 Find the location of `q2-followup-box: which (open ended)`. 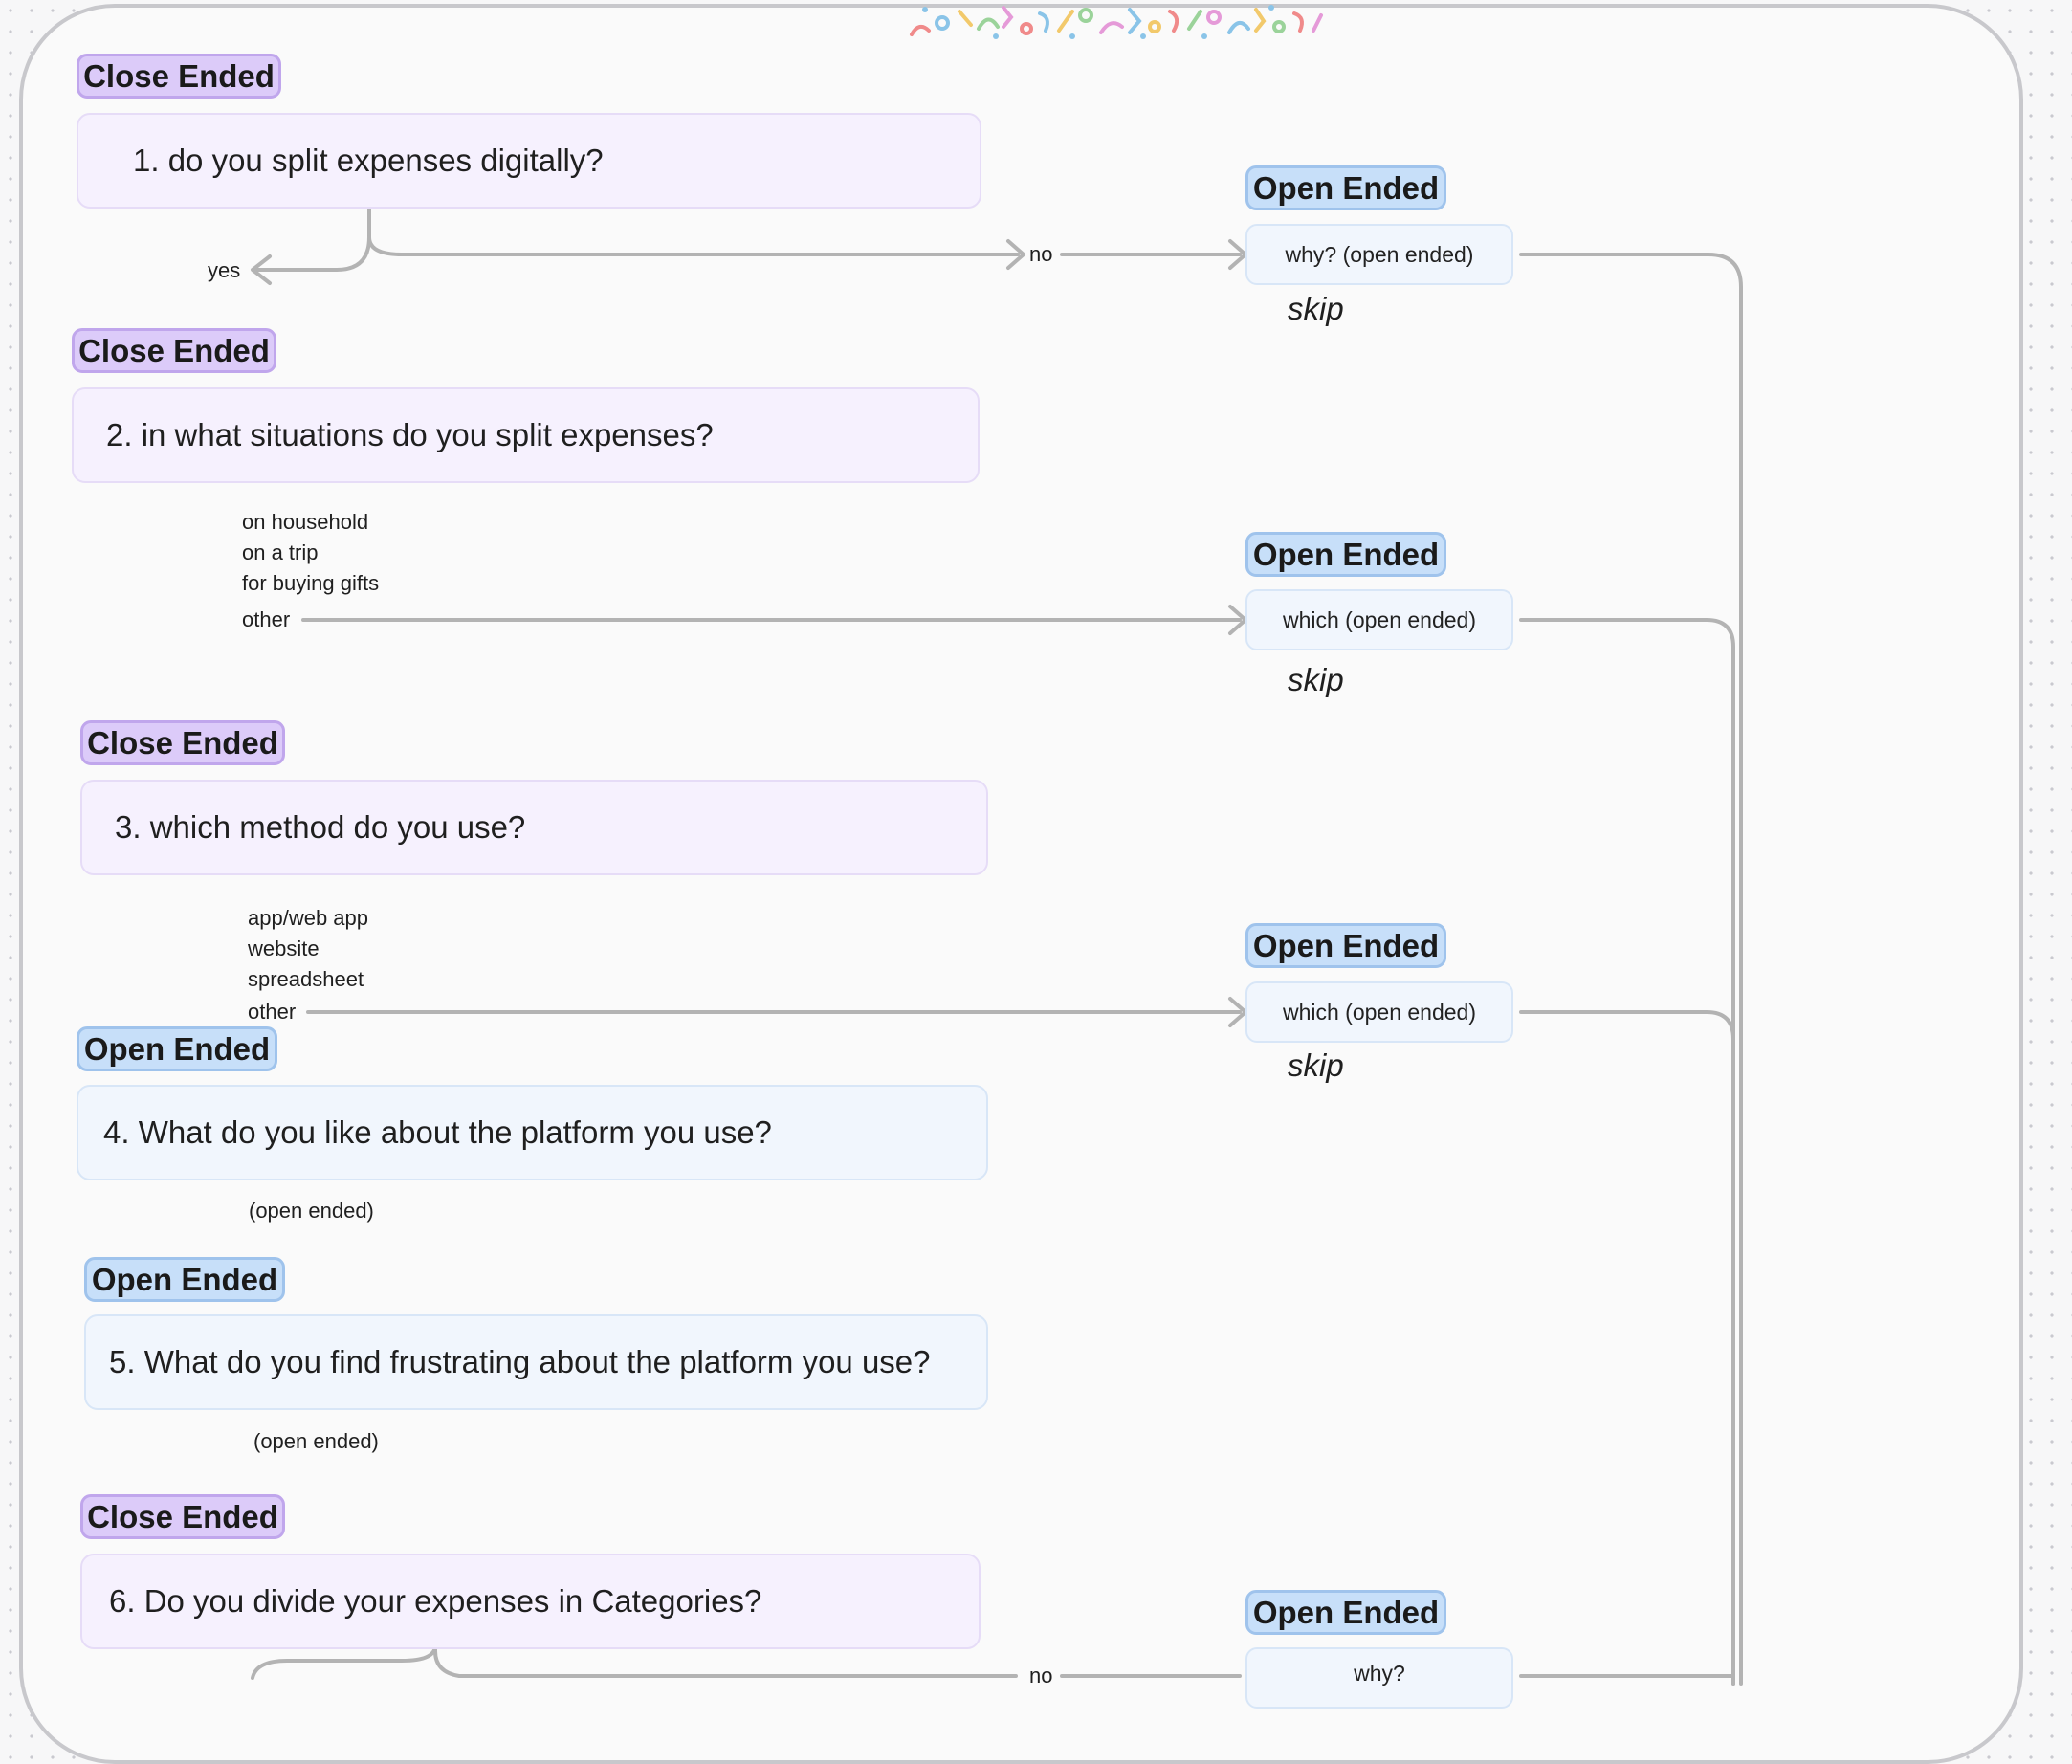

q2-followup-box: which (open ended) is located at coordinates (1379, 619).